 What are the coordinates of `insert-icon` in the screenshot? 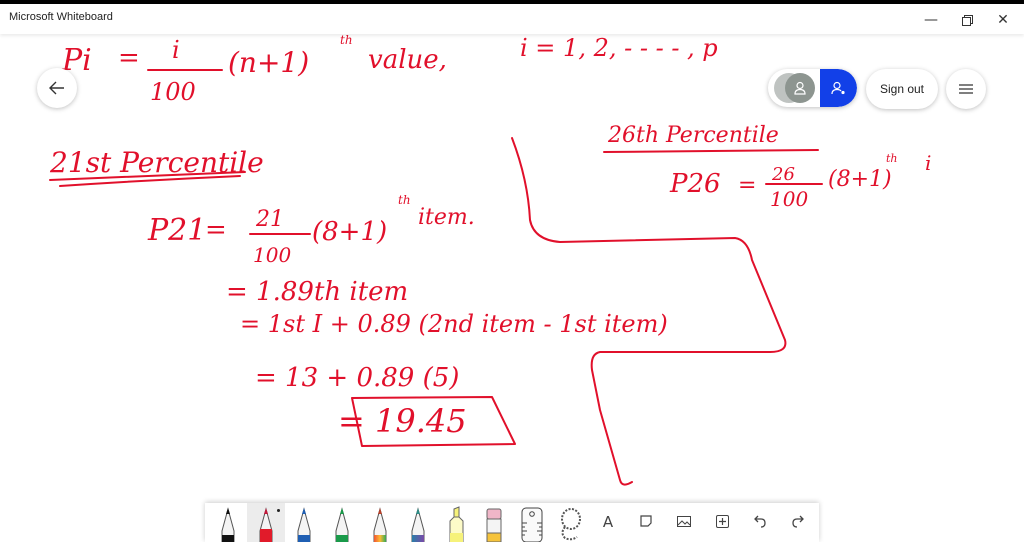 It's located at (722, 521).